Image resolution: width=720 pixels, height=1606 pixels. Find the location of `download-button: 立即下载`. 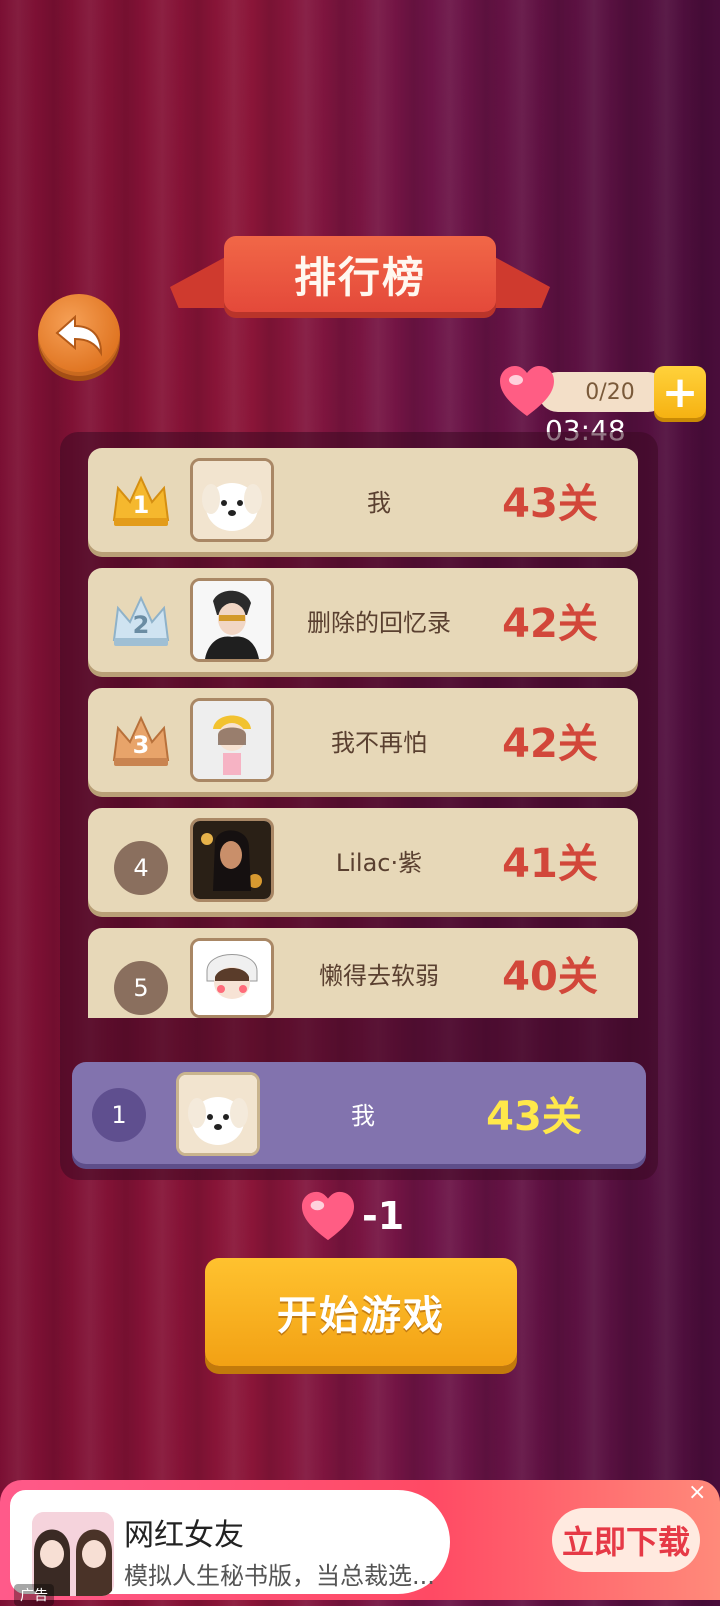

download-button: 立即下载 is located at coordinates (626, 1540).